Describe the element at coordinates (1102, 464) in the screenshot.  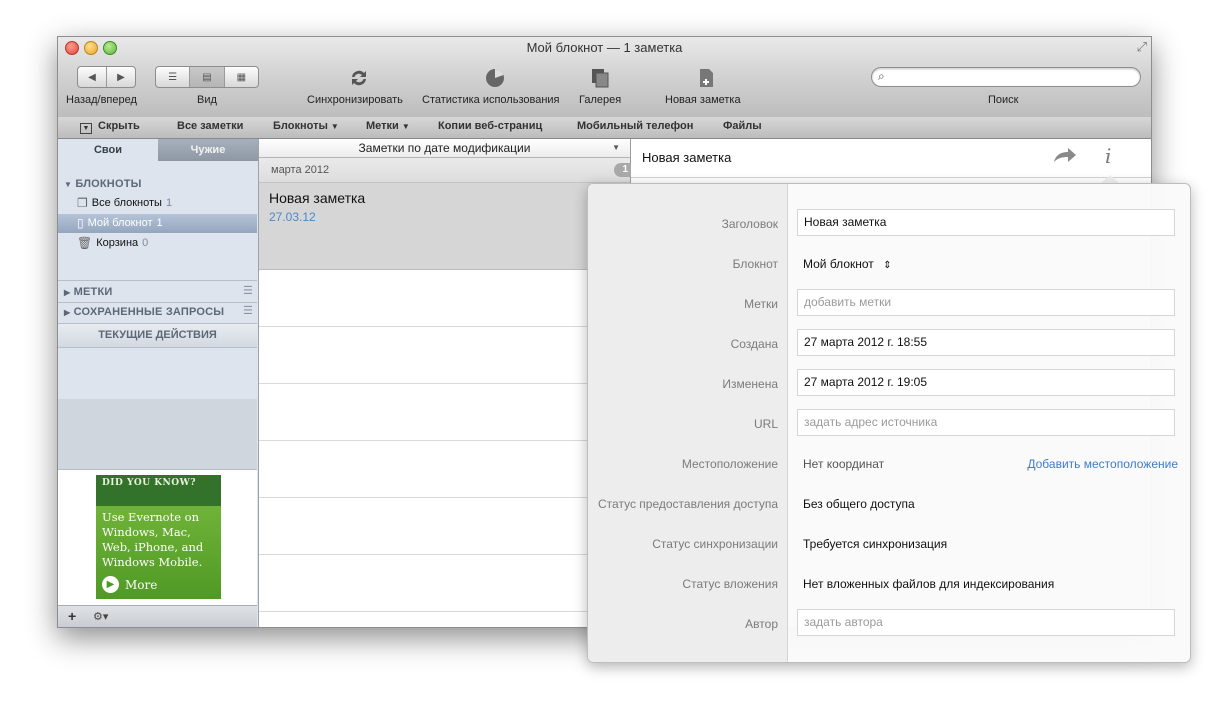
I see `add-location-link: Добавить местоположение` at that location.